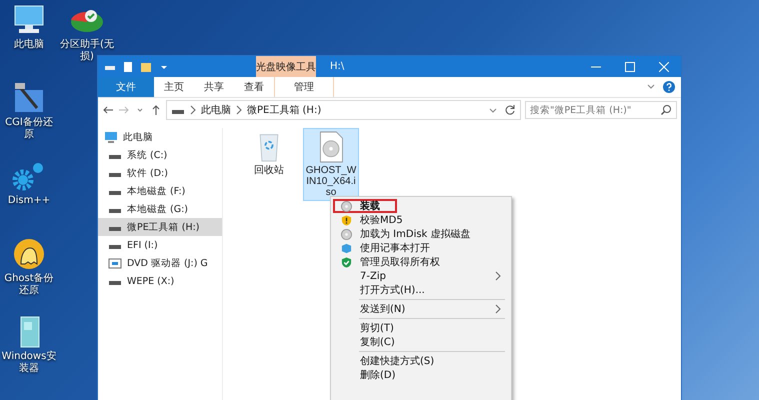  I want to click on ribbon-tab: 管理, so click(304, 87).